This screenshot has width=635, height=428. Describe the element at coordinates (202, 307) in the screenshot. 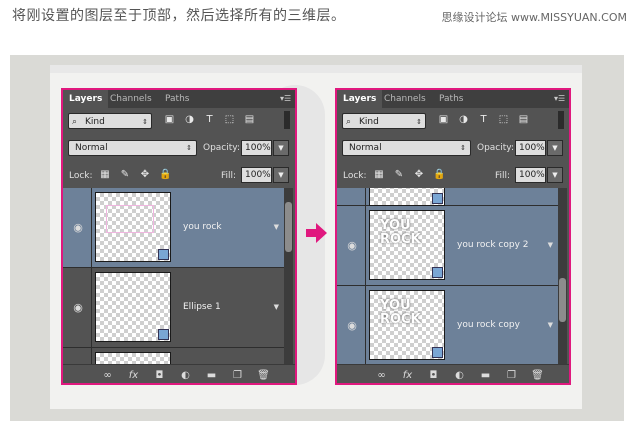

I see `layer-name: Ellipse 1` at that location.